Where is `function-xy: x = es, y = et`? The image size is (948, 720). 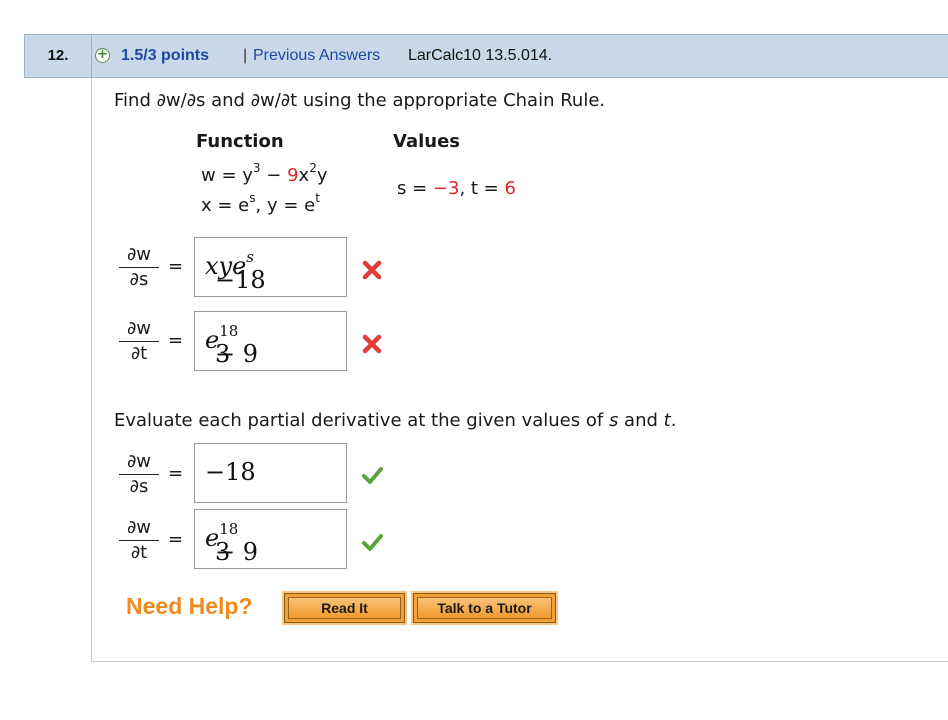
function-xy: x = es, y = et is located at coordinates (260, 204).